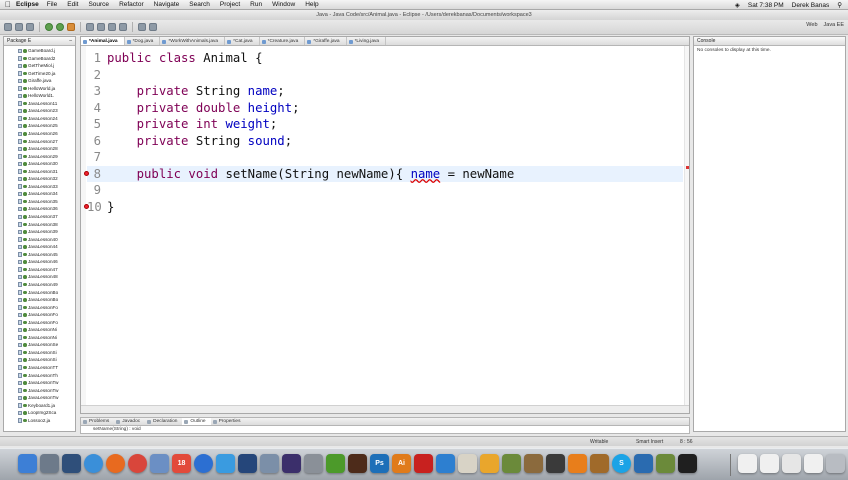 Image resolution: width=848 pixels, height=480 pixels. I want to click on package-tree-item: JavaLesson40, so click(39, 240).